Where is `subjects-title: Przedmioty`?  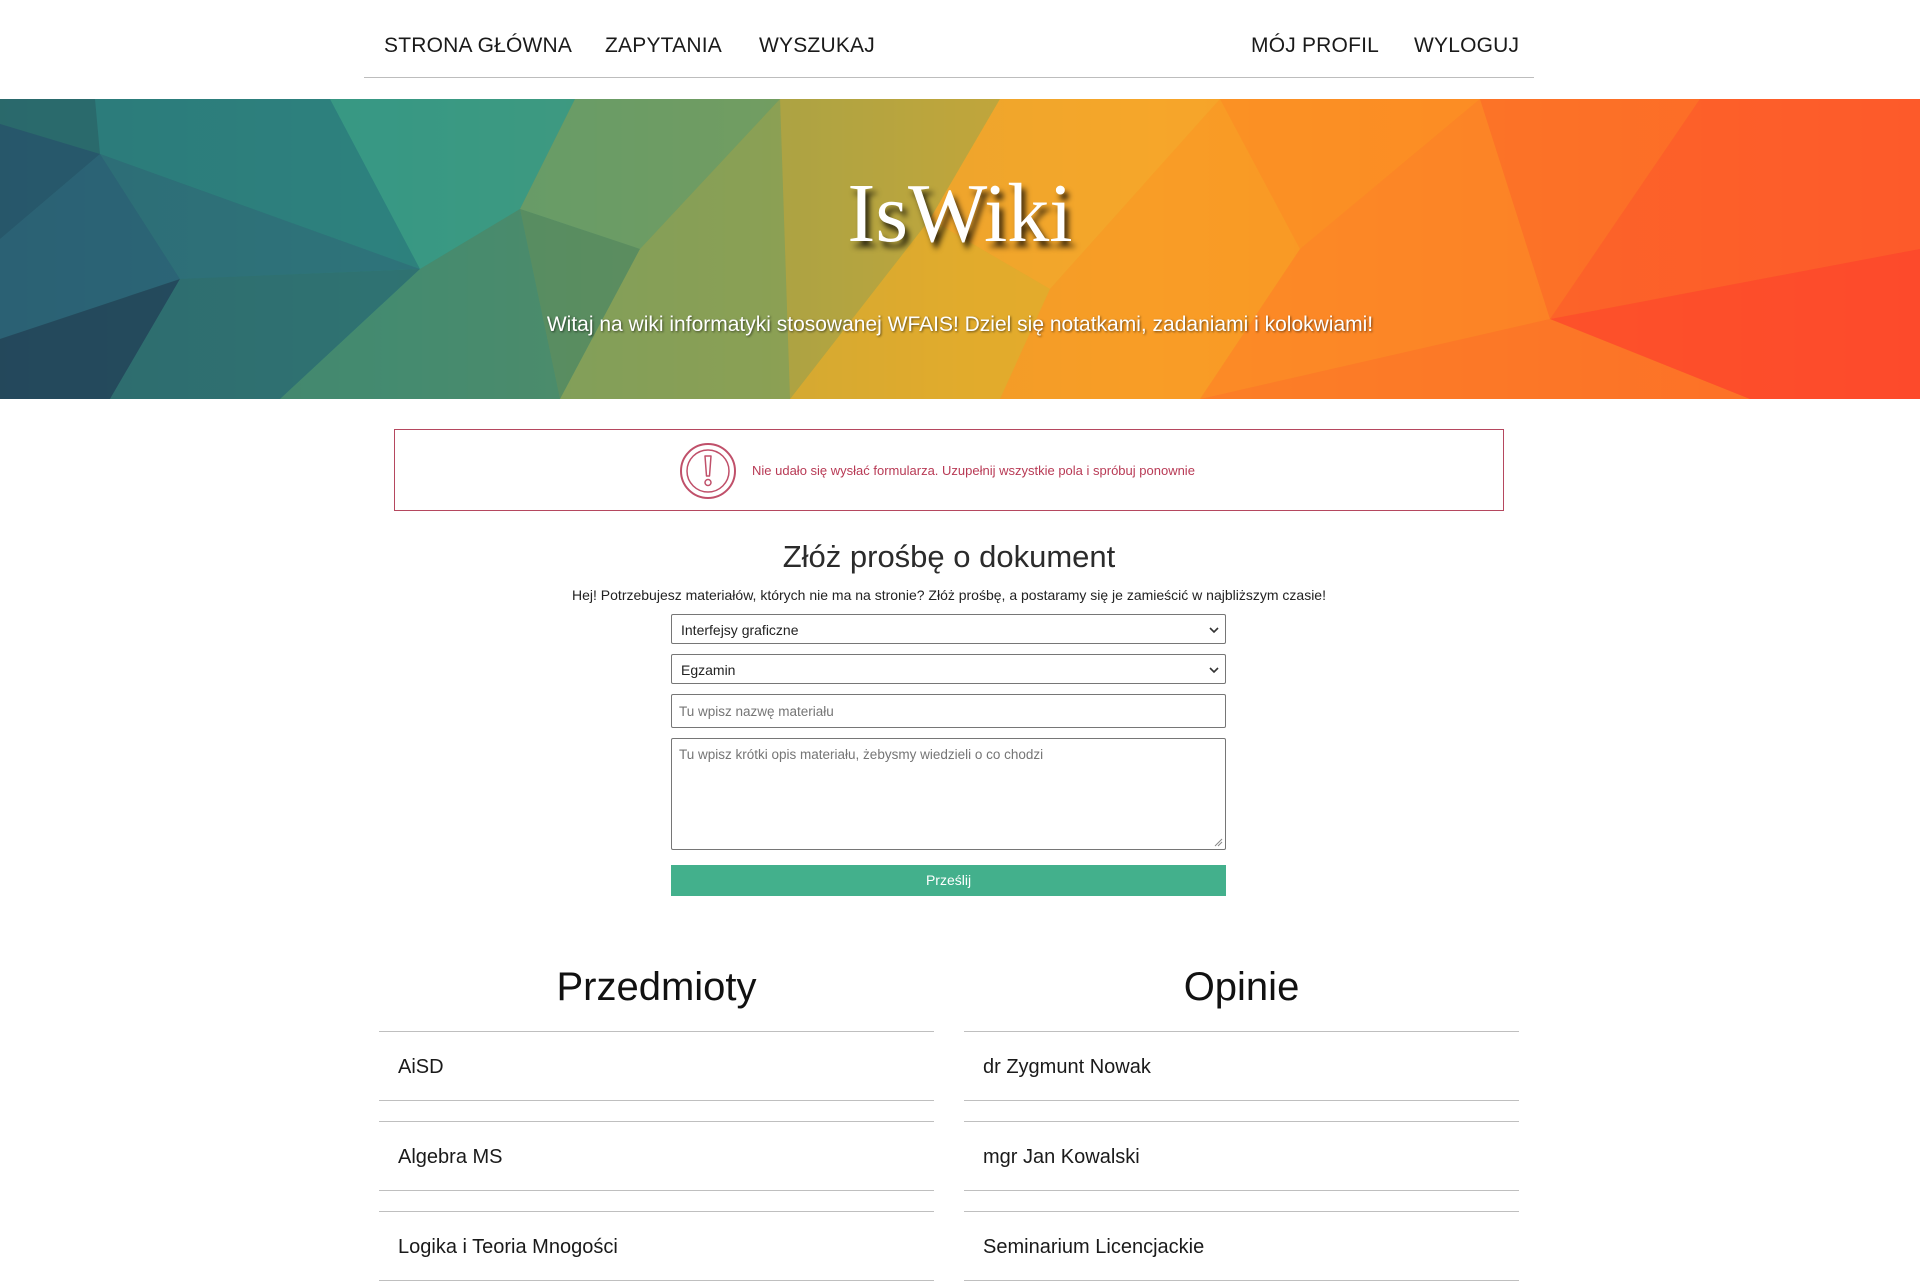 subjects-title: Przedmioty is located at coordinates (656, 987).